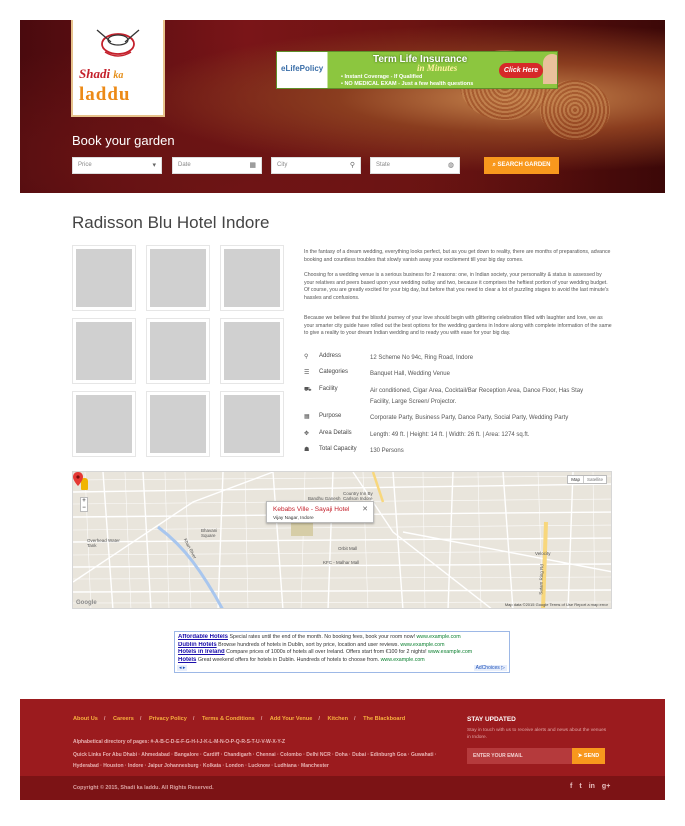  I want to click on footer-link-add-venue: Add Your Venue, so click(291, 719).